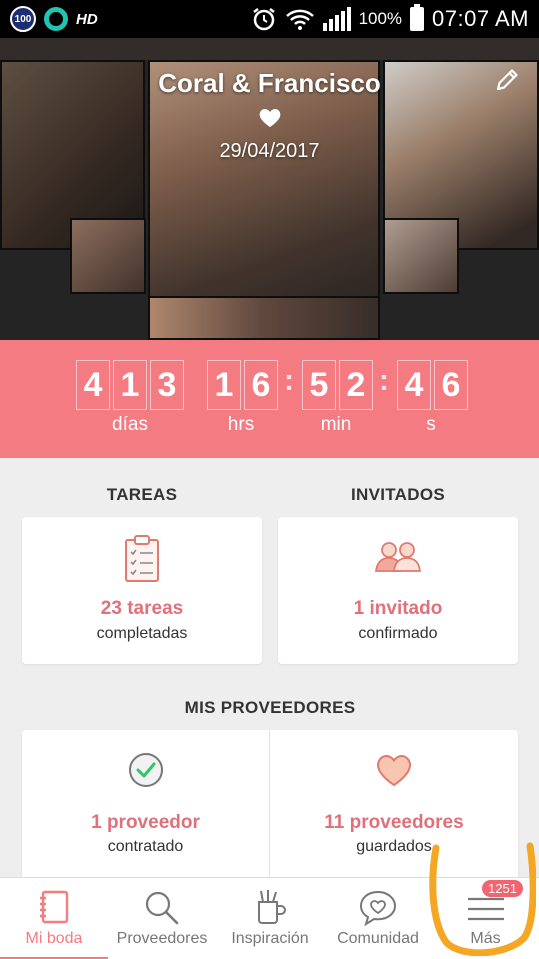  Describe the element at coordinates (130, 424) in the screenshot. I see `days-label: días` at that location.